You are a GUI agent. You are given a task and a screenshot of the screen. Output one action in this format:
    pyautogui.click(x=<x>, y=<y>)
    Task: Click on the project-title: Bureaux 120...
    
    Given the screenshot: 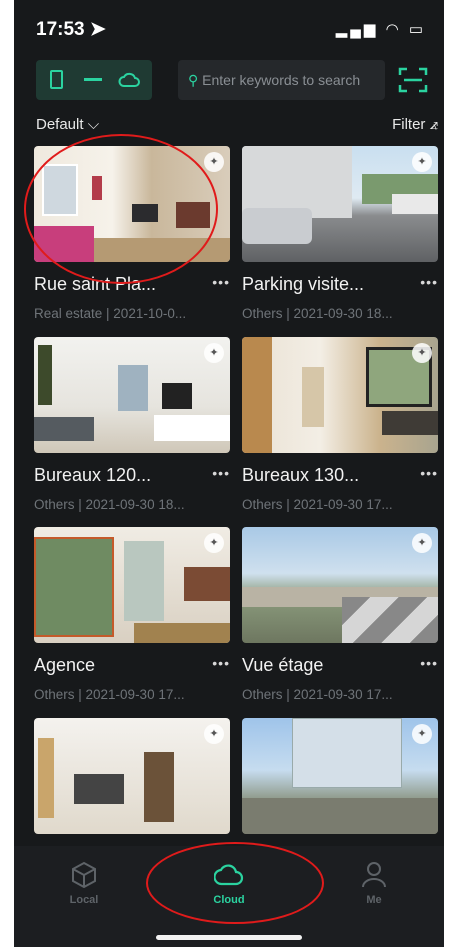 What is the action you would take?
    pyautogui.click(x=93, y=475)
    